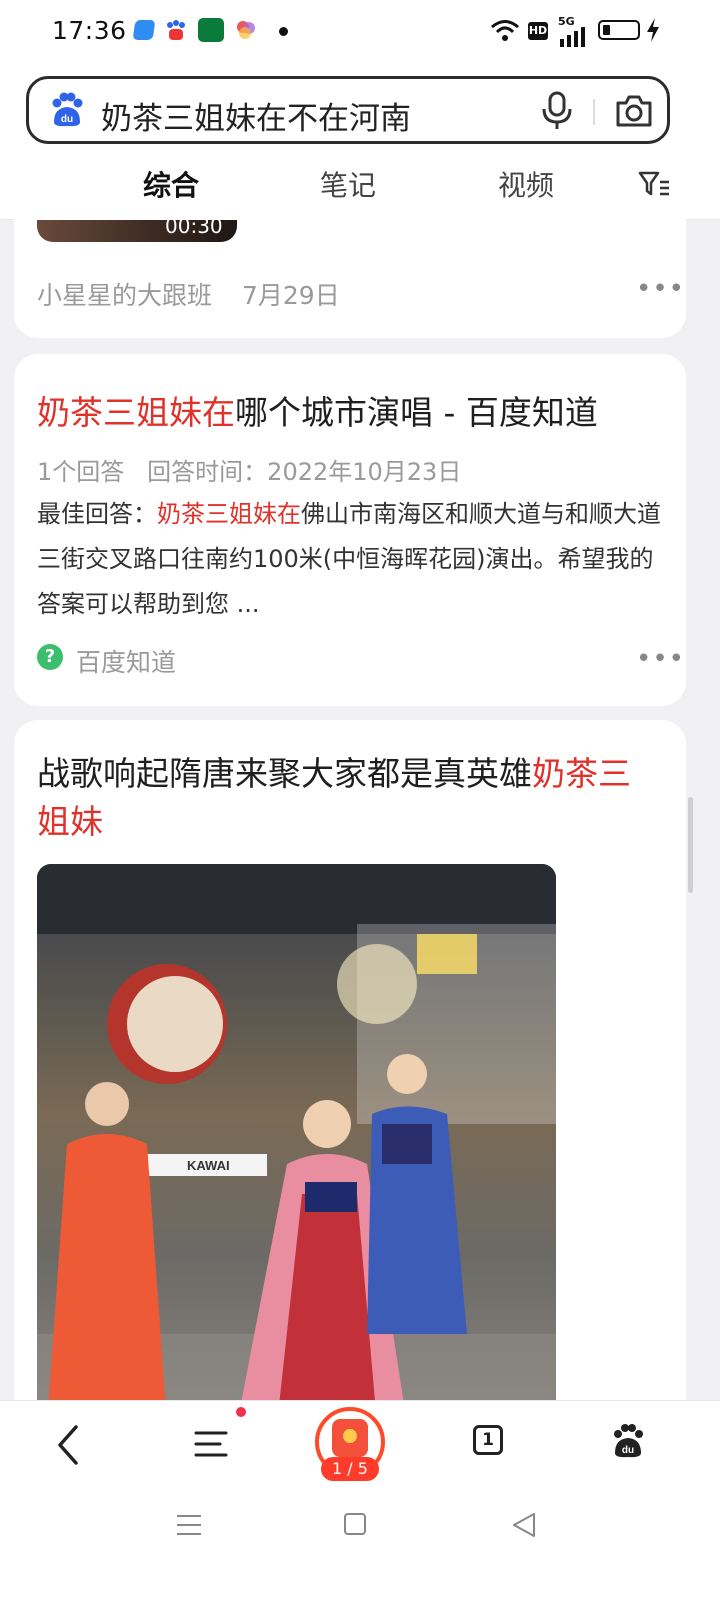  Describe the element at coordinates (284, 773) in the screenshot. I see `title-text: 战歌响起隋唐来聚大家都是真英雄` at that location.